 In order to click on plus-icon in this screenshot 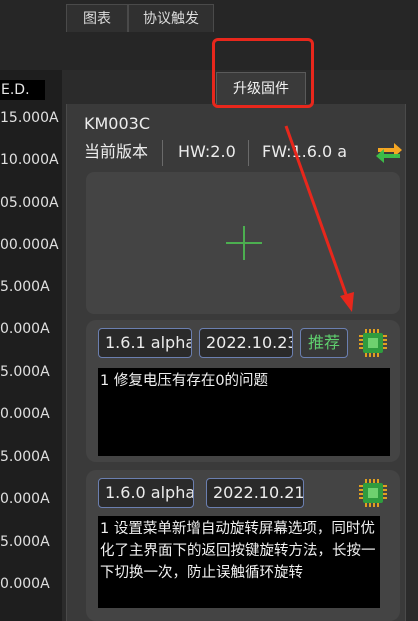, I will do `click(244, 243)`.